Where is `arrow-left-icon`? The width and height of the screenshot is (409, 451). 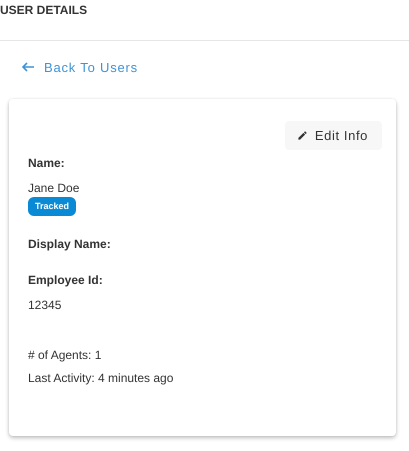
arrow-left-icon is located at coordinates (28, 67).